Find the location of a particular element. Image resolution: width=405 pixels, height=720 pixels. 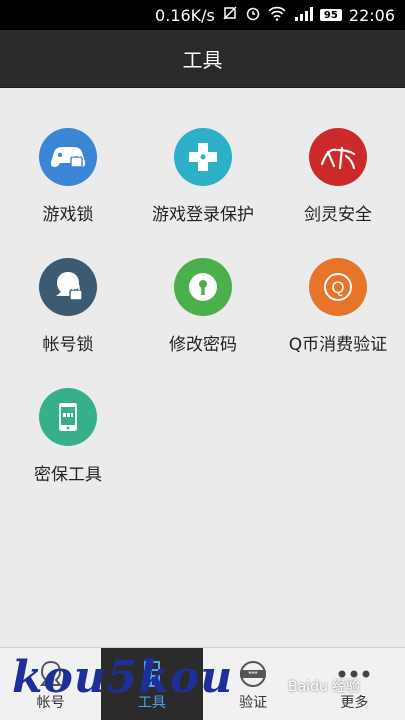

tool-label: 密保工具 is located at coordinates (68, 475).